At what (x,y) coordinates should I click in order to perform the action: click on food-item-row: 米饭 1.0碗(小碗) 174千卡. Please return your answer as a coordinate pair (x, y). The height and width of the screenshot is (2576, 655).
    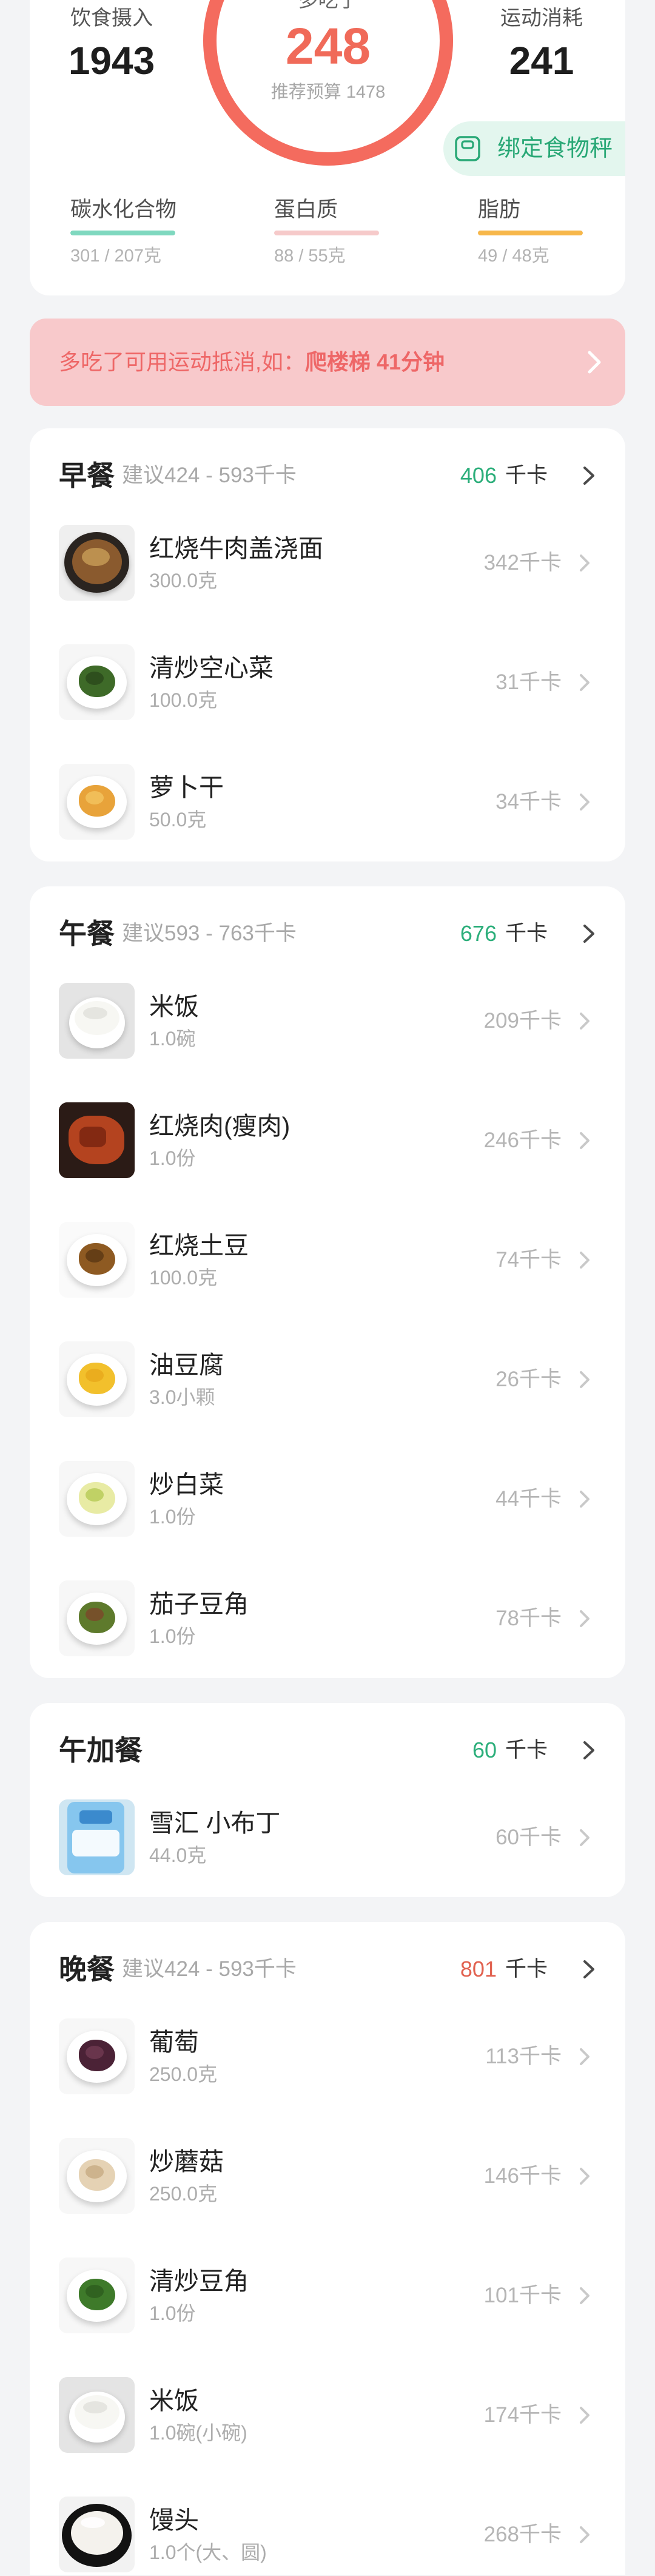
    Looking at the image, I should click on (327, 2415).